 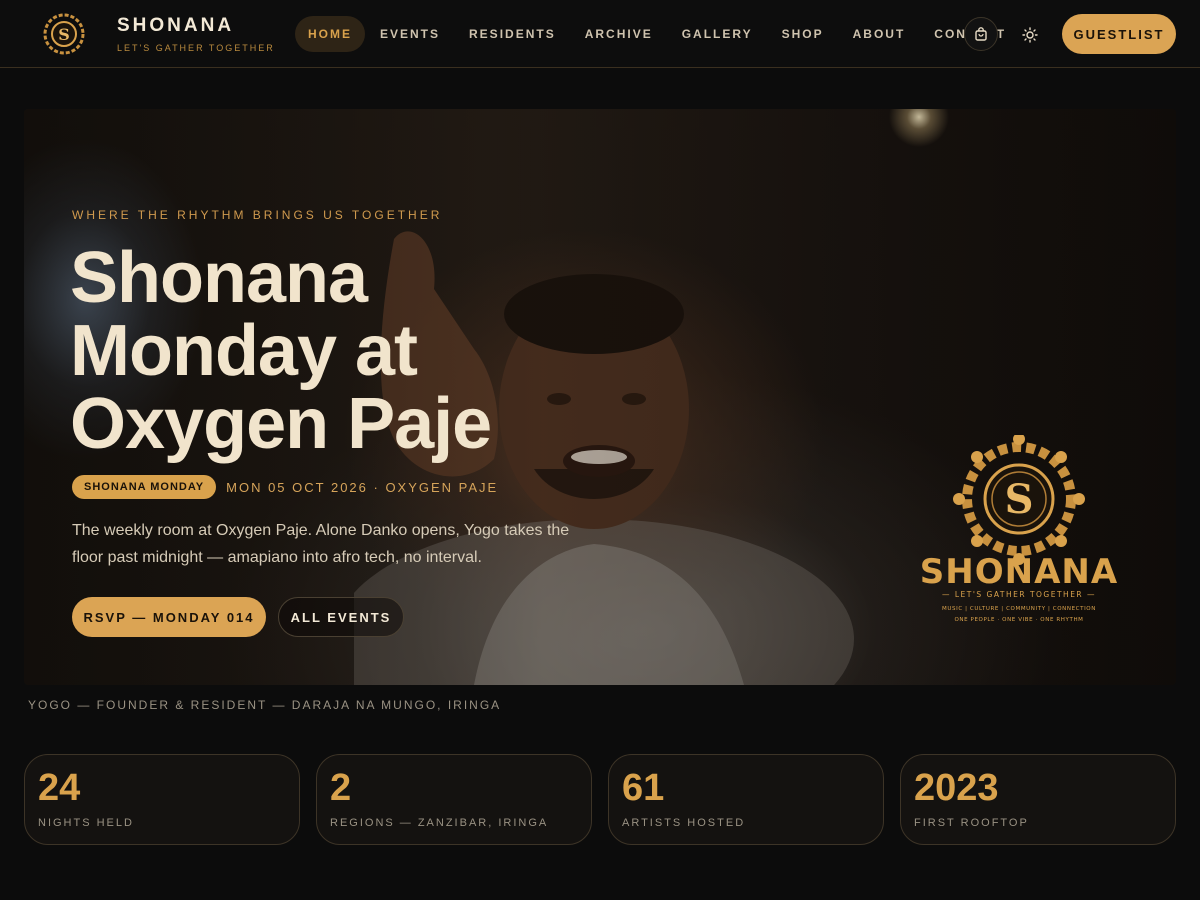 What do you see at coordinates (169, 617) in the screenshot?
I see `rsvp-button: RSVP — MONDAY 014` at bounding box center [169, 617].